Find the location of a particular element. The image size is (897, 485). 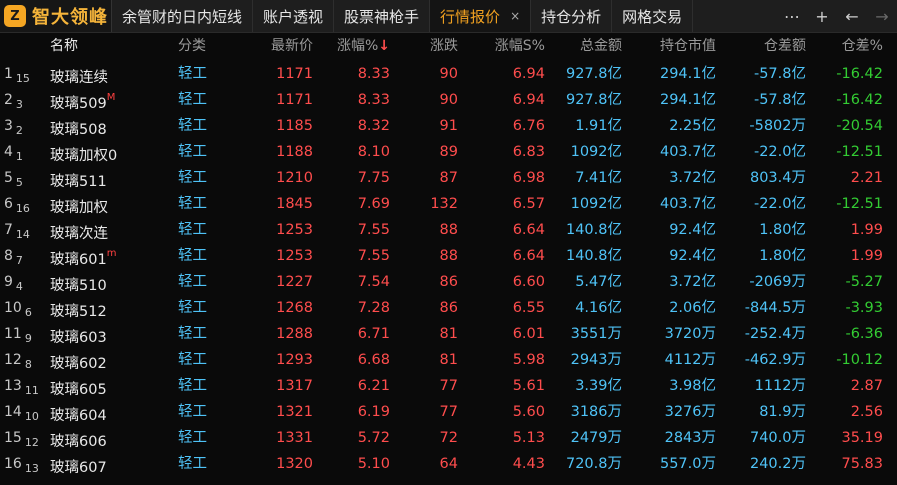

open-interest-value: 3.98亿 is located at coordinates (692, 386).